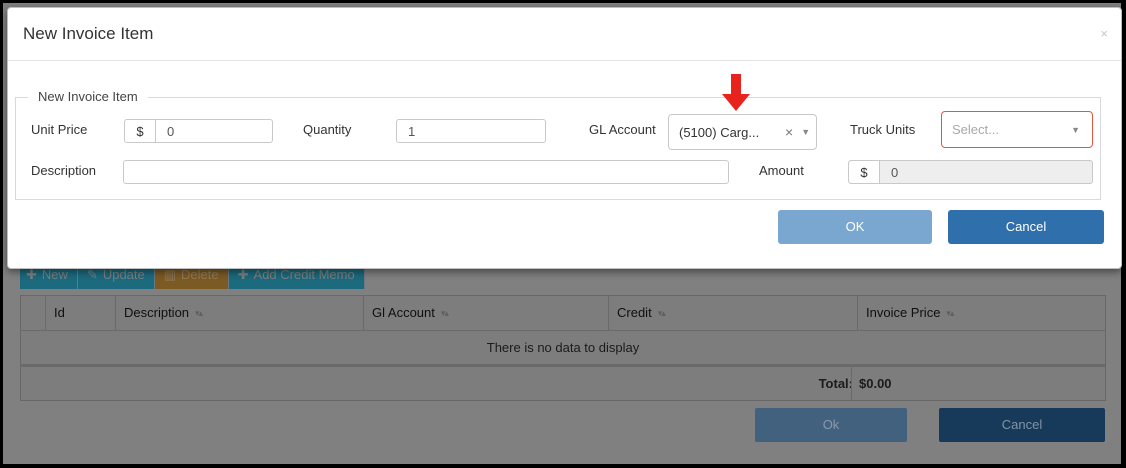  Describe the element at coordinates (1104, 33) in the screenshot. I see `close-icon: ×` at that location.